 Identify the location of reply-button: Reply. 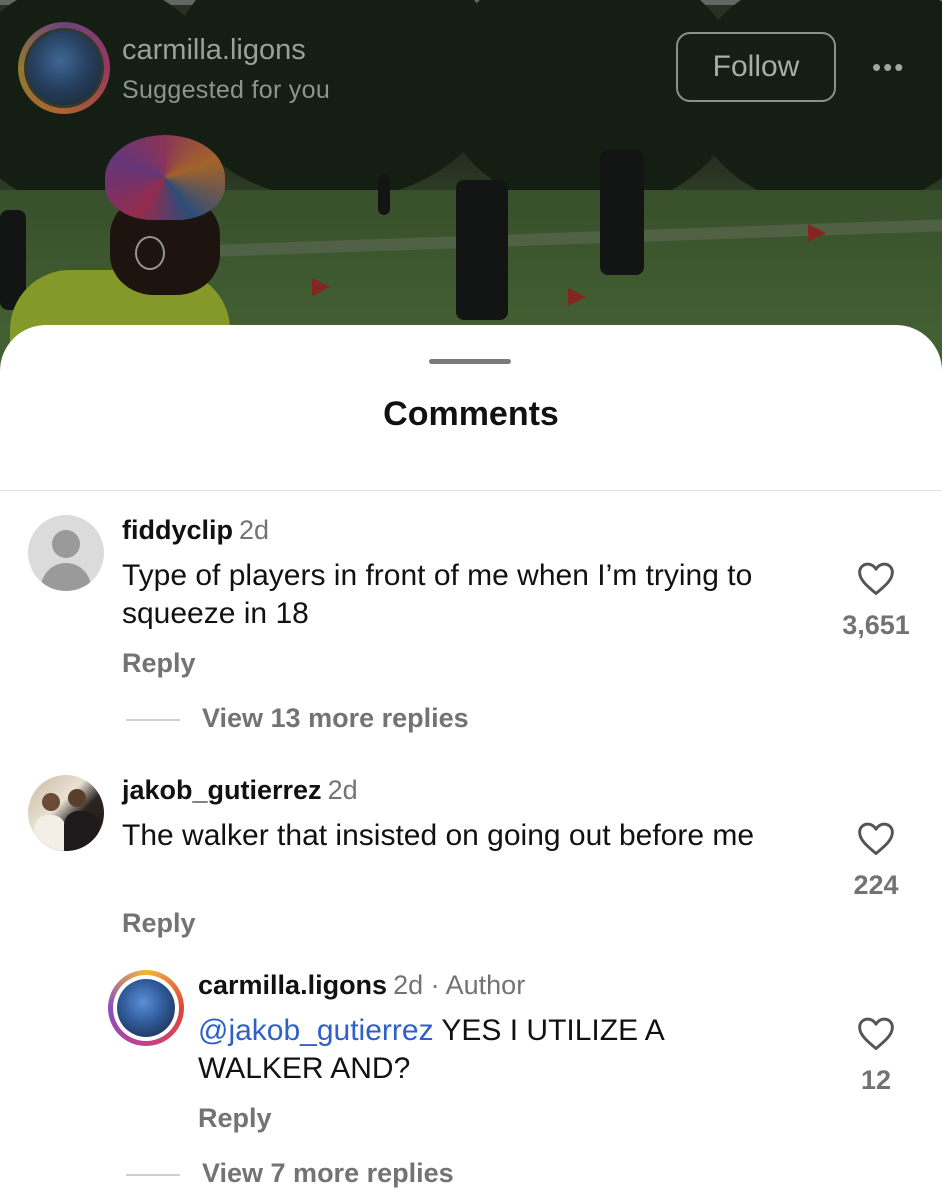
(235, 1118).